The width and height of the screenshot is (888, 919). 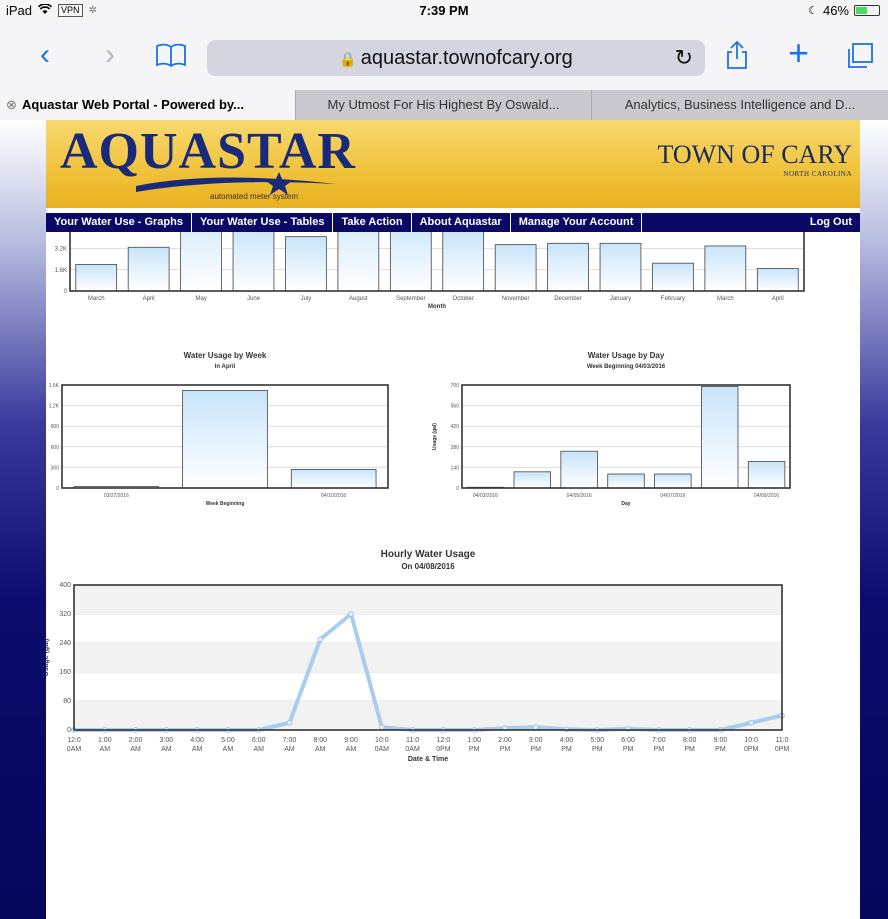 I want to click on y-axis-label: Usage (gal), so click(x=48, y=658).